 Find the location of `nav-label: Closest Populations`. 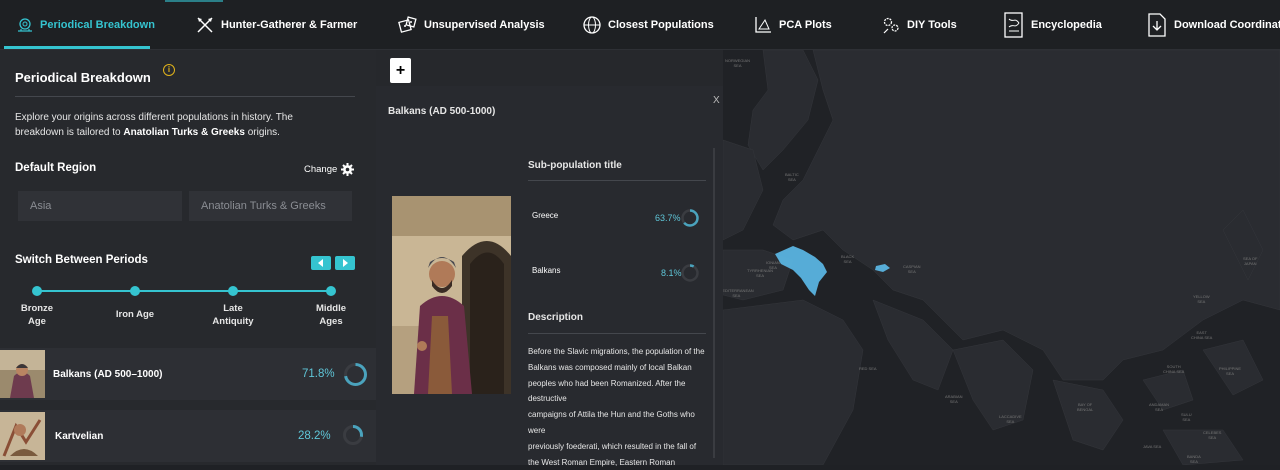

nav-label: Closest Populations is located at coordinates (661, 25).